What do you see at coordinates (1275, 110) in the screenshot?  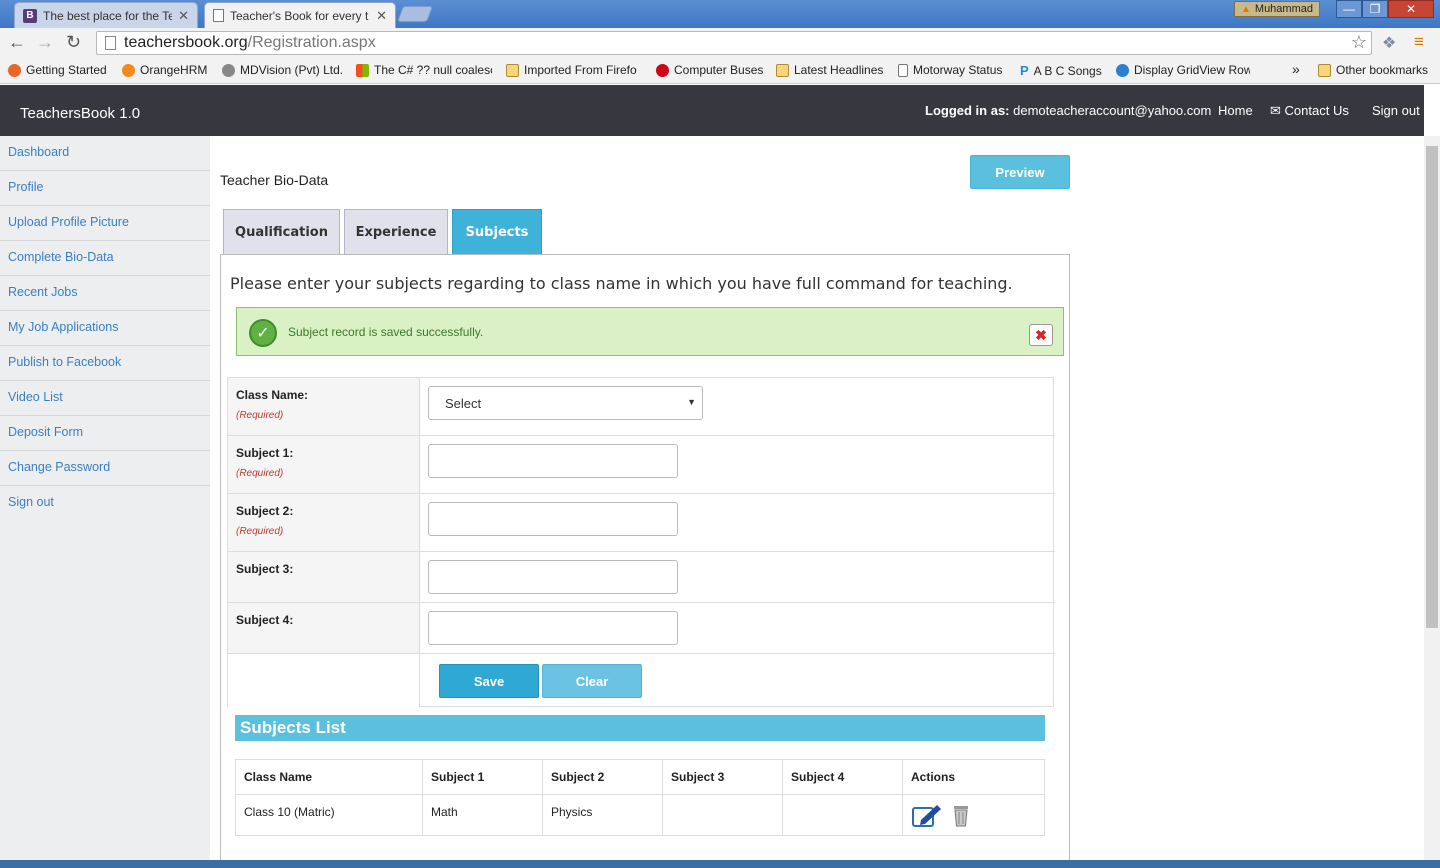 I see `envelope-icon: ✉` at bounding box center [1275, 110].